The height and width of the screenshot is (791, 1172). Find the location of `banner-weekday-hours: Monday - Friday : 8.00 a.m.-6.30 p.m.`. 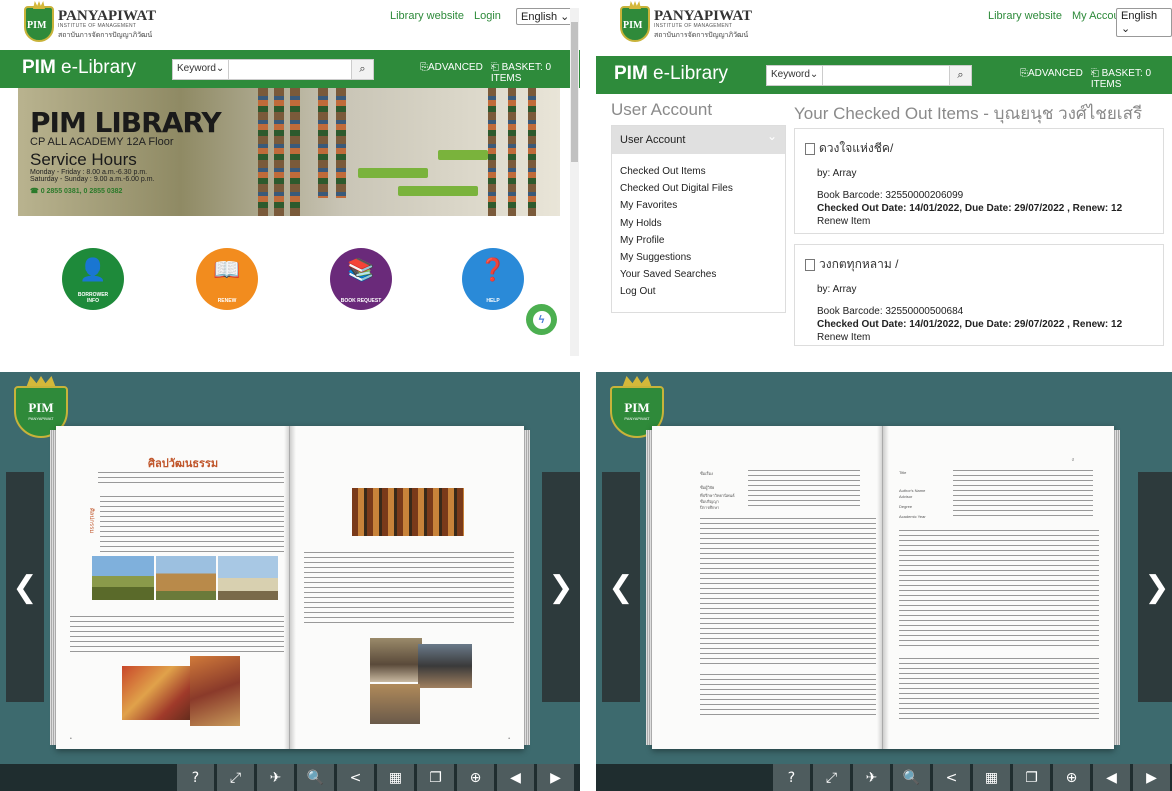

banner-weekday-hours: Monday - Friday : 8.00 a.m.-6.30 p.m. is located at coordinates (89, 172).